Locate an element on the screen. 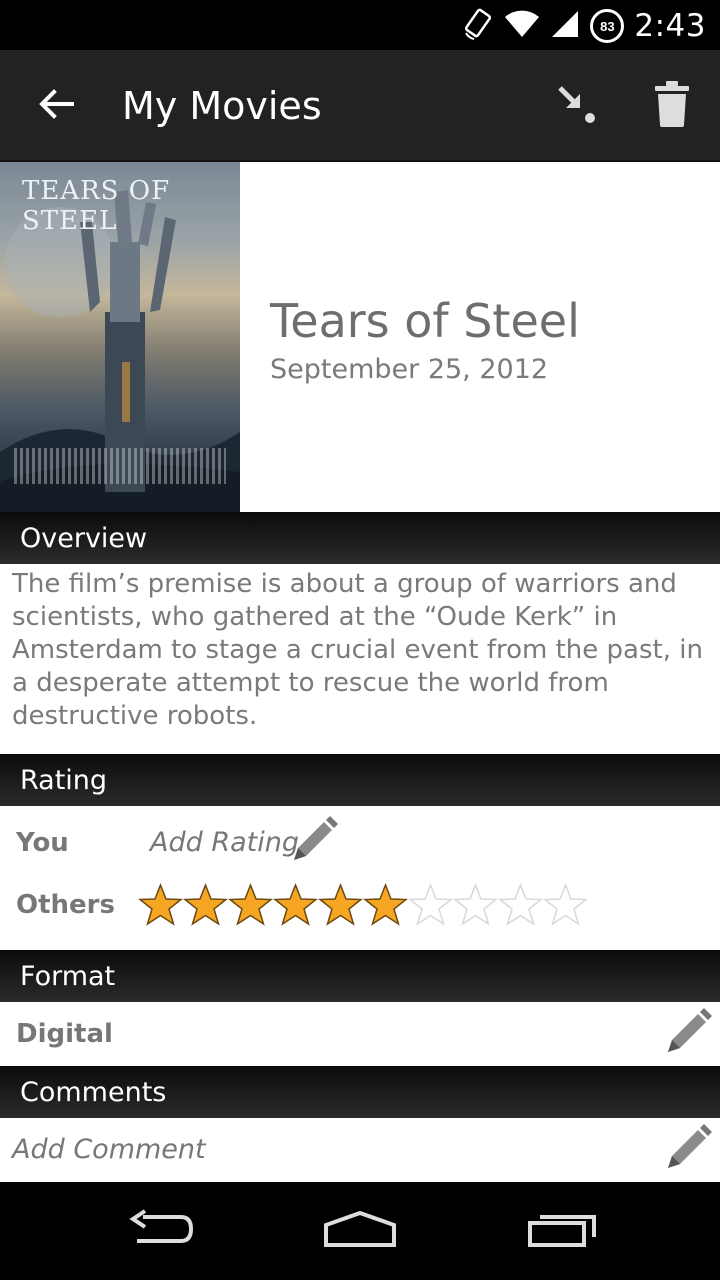 Image resolution: width=720 pixels, height=1280 pixels. signal-icon is located at coordinates (565, 26).